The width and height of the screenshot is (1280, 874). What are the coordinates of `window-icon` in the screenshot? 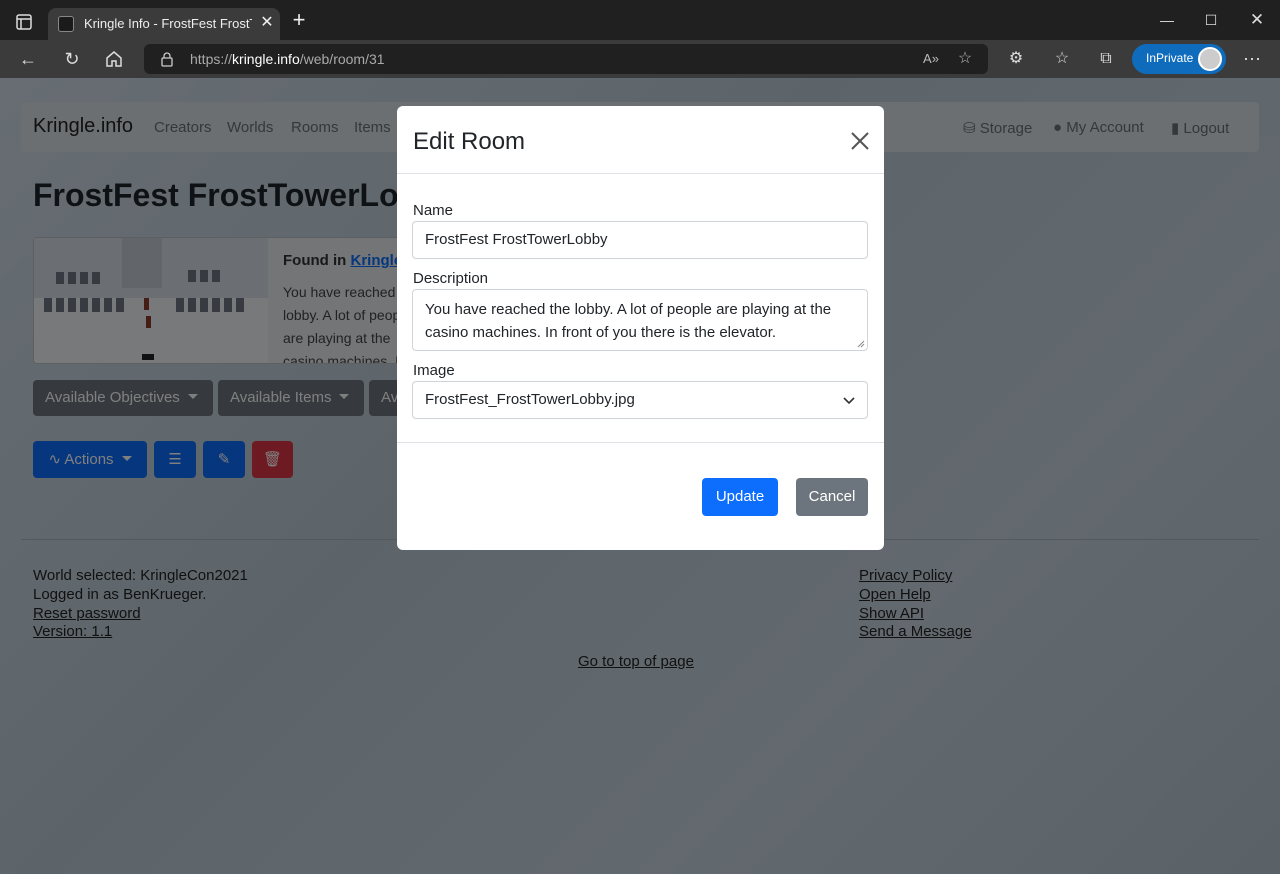 It's located at (24, 22).